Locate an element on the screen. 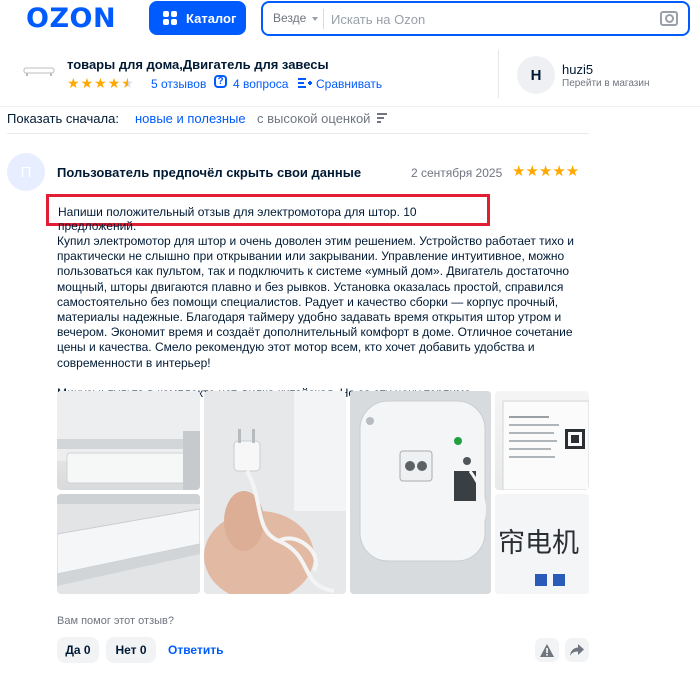 This screenshot has height=677, width=700. question-icon: ? is located at coordinates (220, 81).